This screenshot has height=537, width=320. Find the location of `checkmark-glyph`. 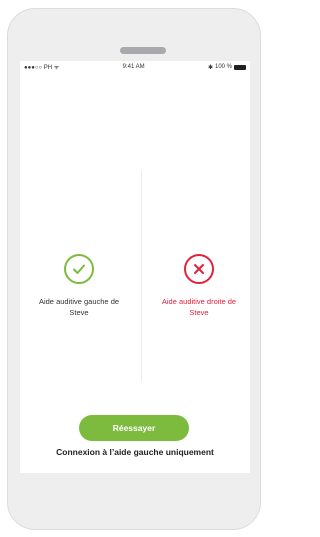

checkmark-glyph is located at coordinates (79, 269).